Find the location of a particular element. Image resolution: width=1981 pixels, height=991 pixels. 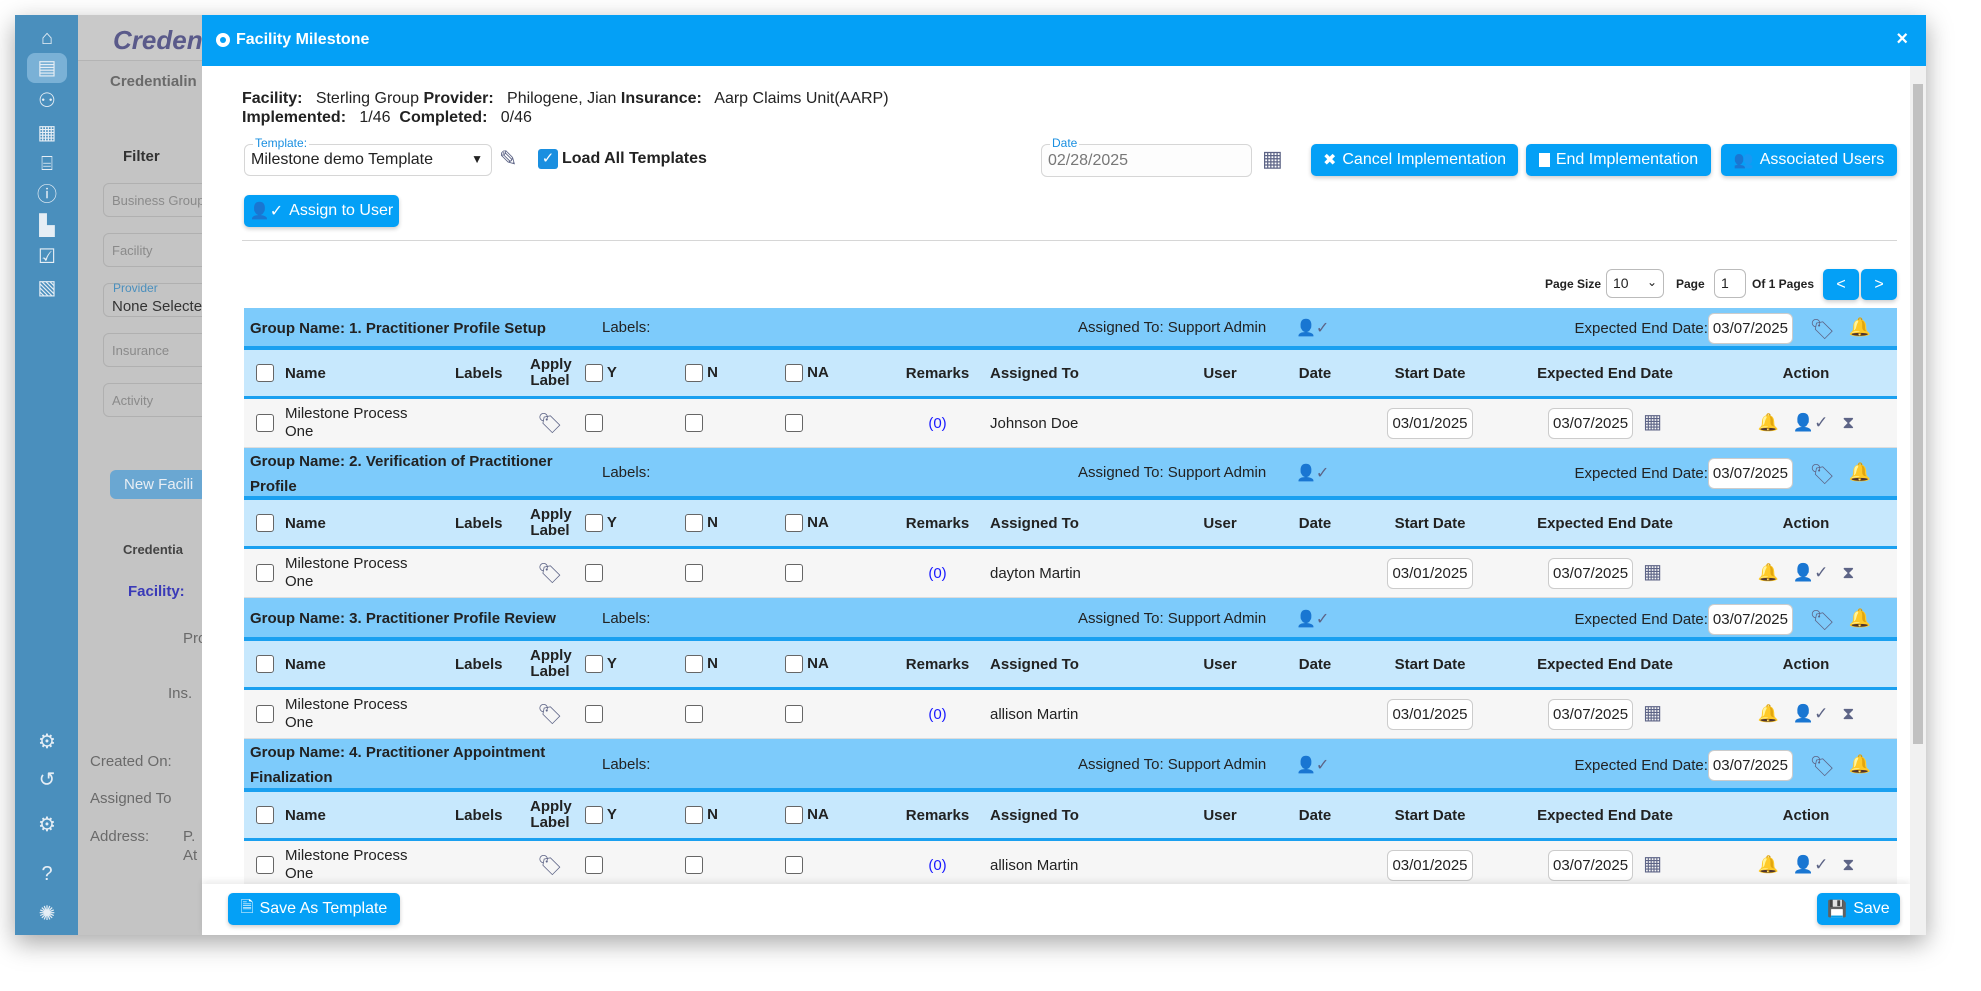

page-input: 1 is located at coordinates (1730, 283).